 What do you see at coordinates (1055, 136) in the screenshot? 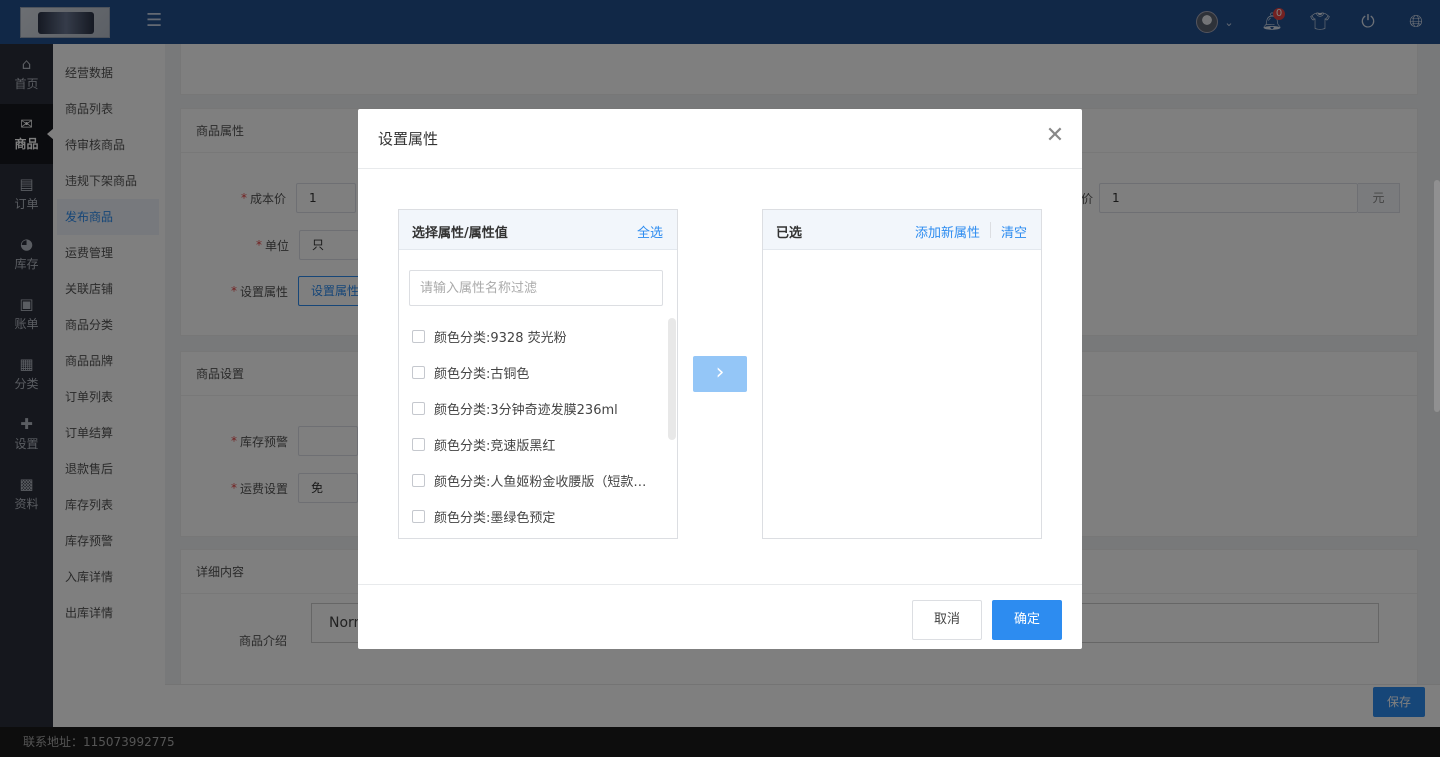
I see `close-icon: ✕` at bounding box center [1055, 136].